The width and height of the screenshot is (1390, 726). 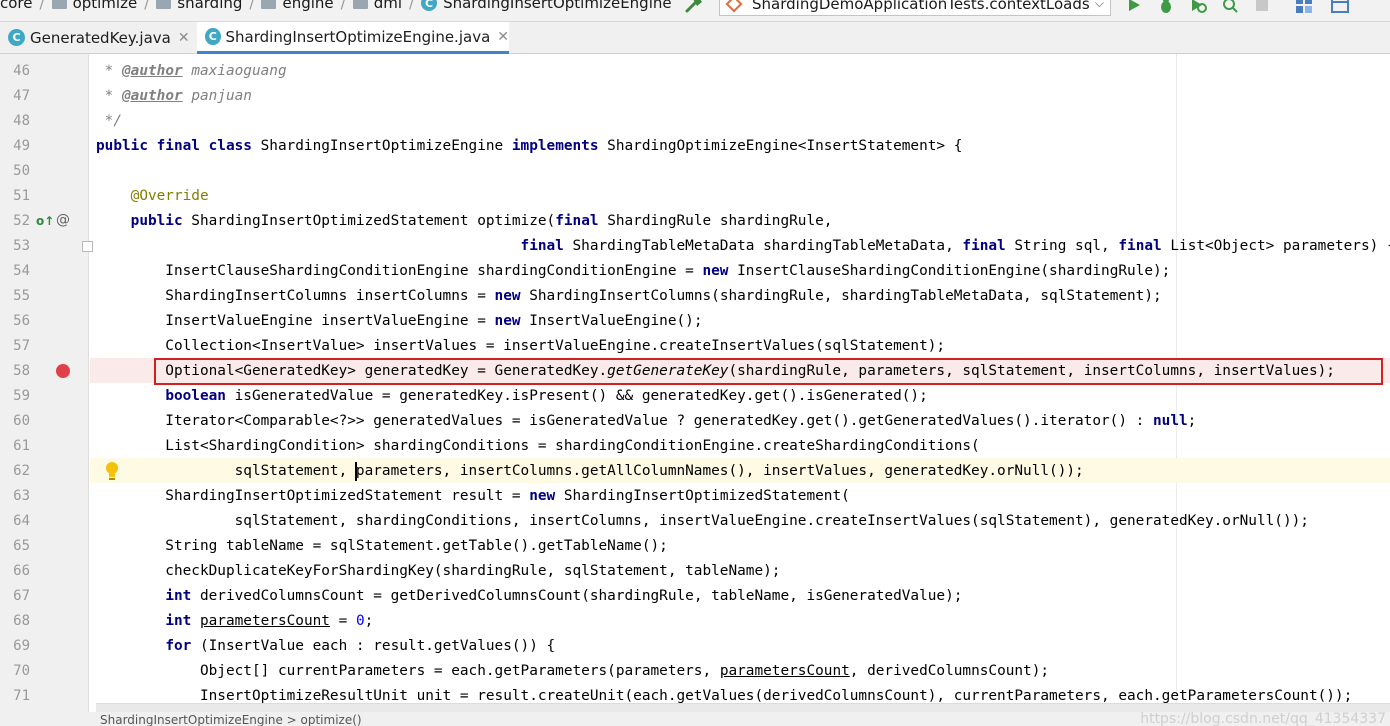 What do you see at coordinates (297, 6) in the screenshot?
I see `breadcrumb-item-engine: engine` at bounding box center [297, 6].